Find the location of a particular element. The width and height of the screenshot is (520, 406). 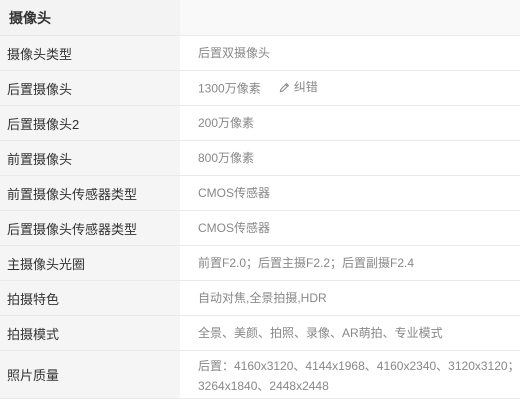

spec-value: 200万像素 is located at coordinates (350, 123).